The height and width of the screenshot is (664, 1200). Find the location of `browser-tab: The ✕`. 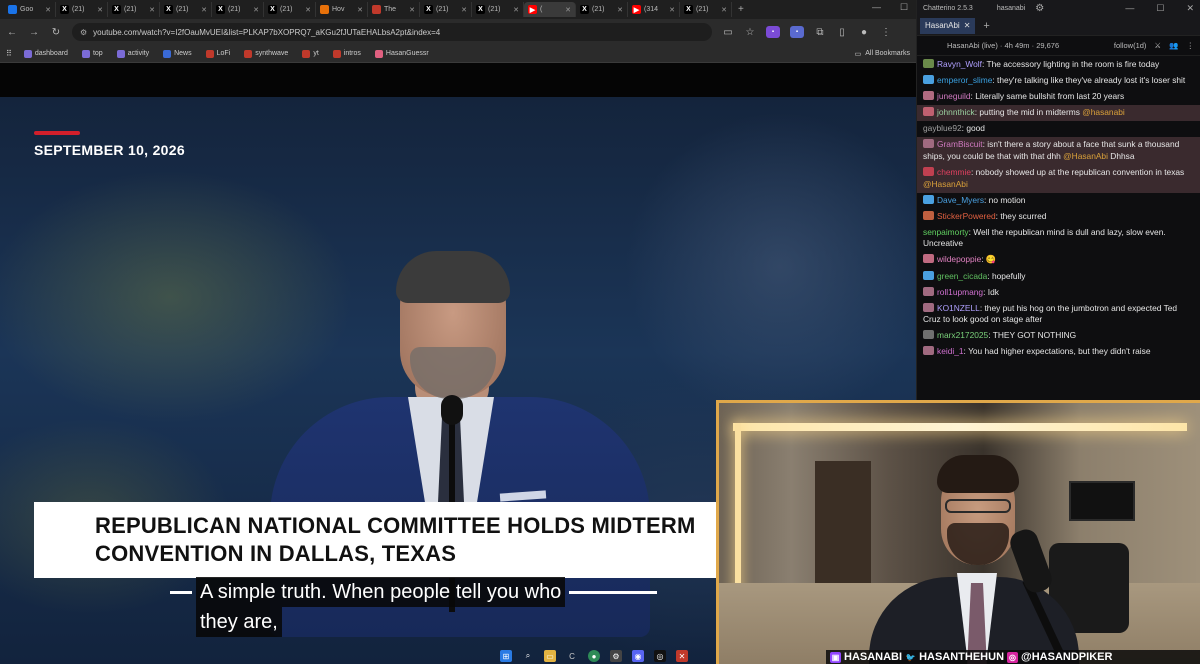

browser-tab: The ✕ is located at coordinates (394, 9).